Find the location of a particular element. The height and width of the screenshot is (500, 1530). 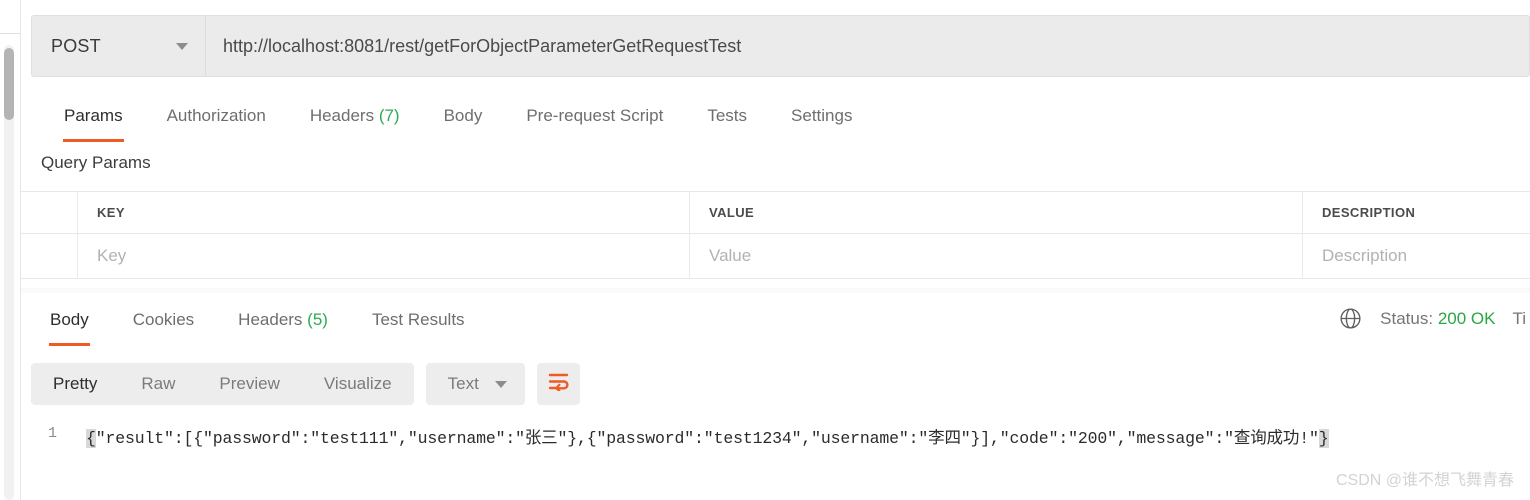

table-header-row: KEY VALUE DESCRIPTION is located at coordinates (775, 212).